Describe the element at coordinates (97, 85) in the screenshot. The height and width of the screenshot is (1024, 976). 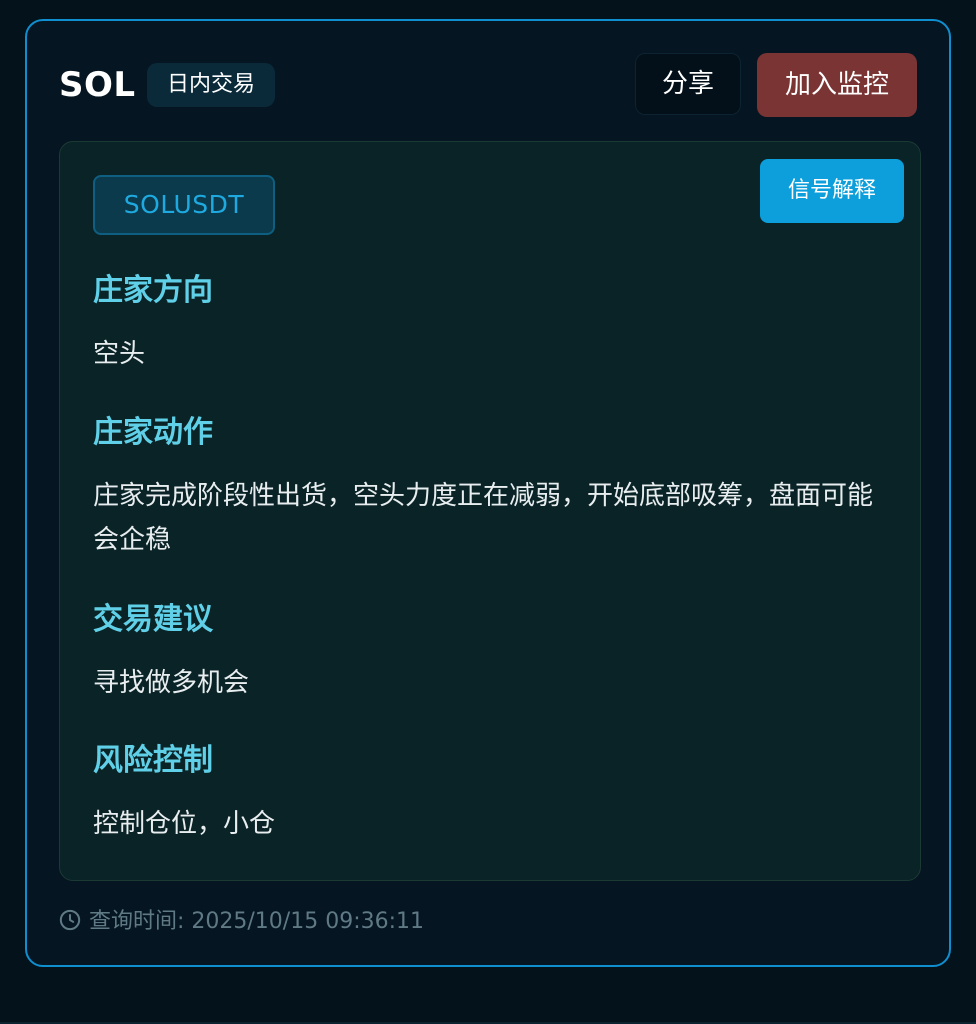
I see `symbol-title: SOL` at that location.